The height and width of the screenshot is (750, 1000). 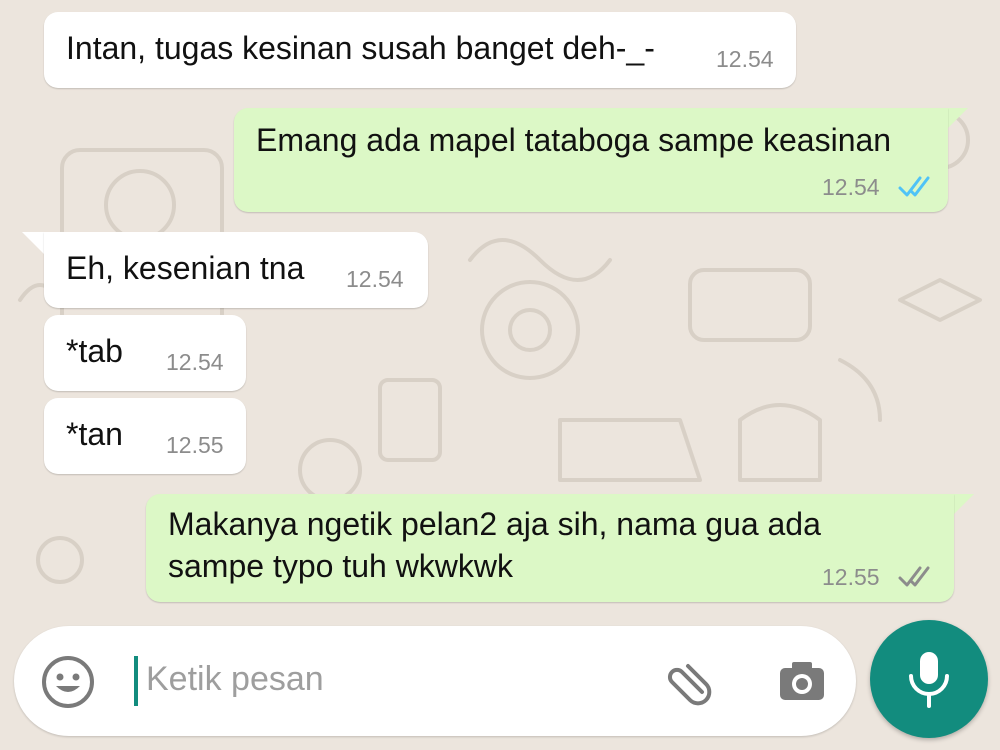 What do you see at coordinates (692, 682) in the screenshot?
I see `paperclip-icon` at bounding box center [692, 682].